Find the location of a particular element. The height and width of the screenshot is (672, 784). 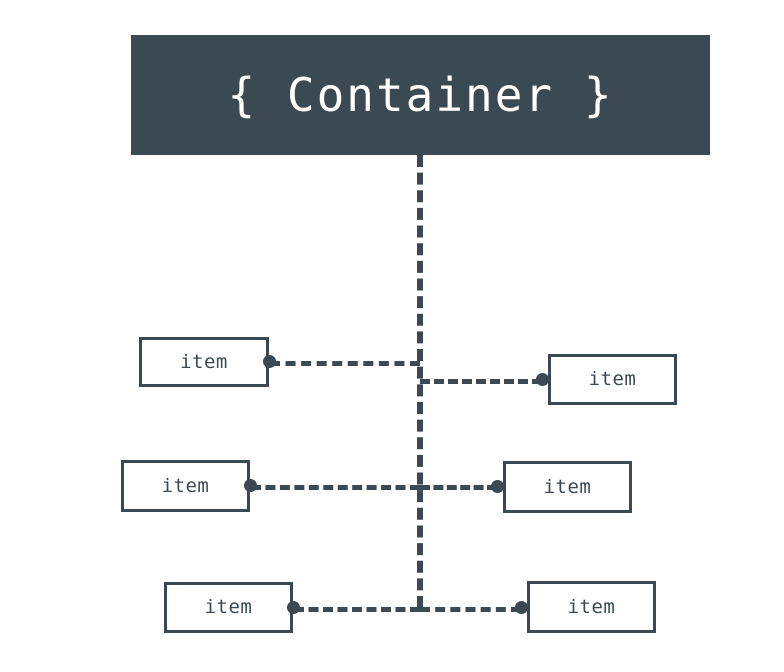

item-box-row1-right: item is located at coordinates (612, 379).